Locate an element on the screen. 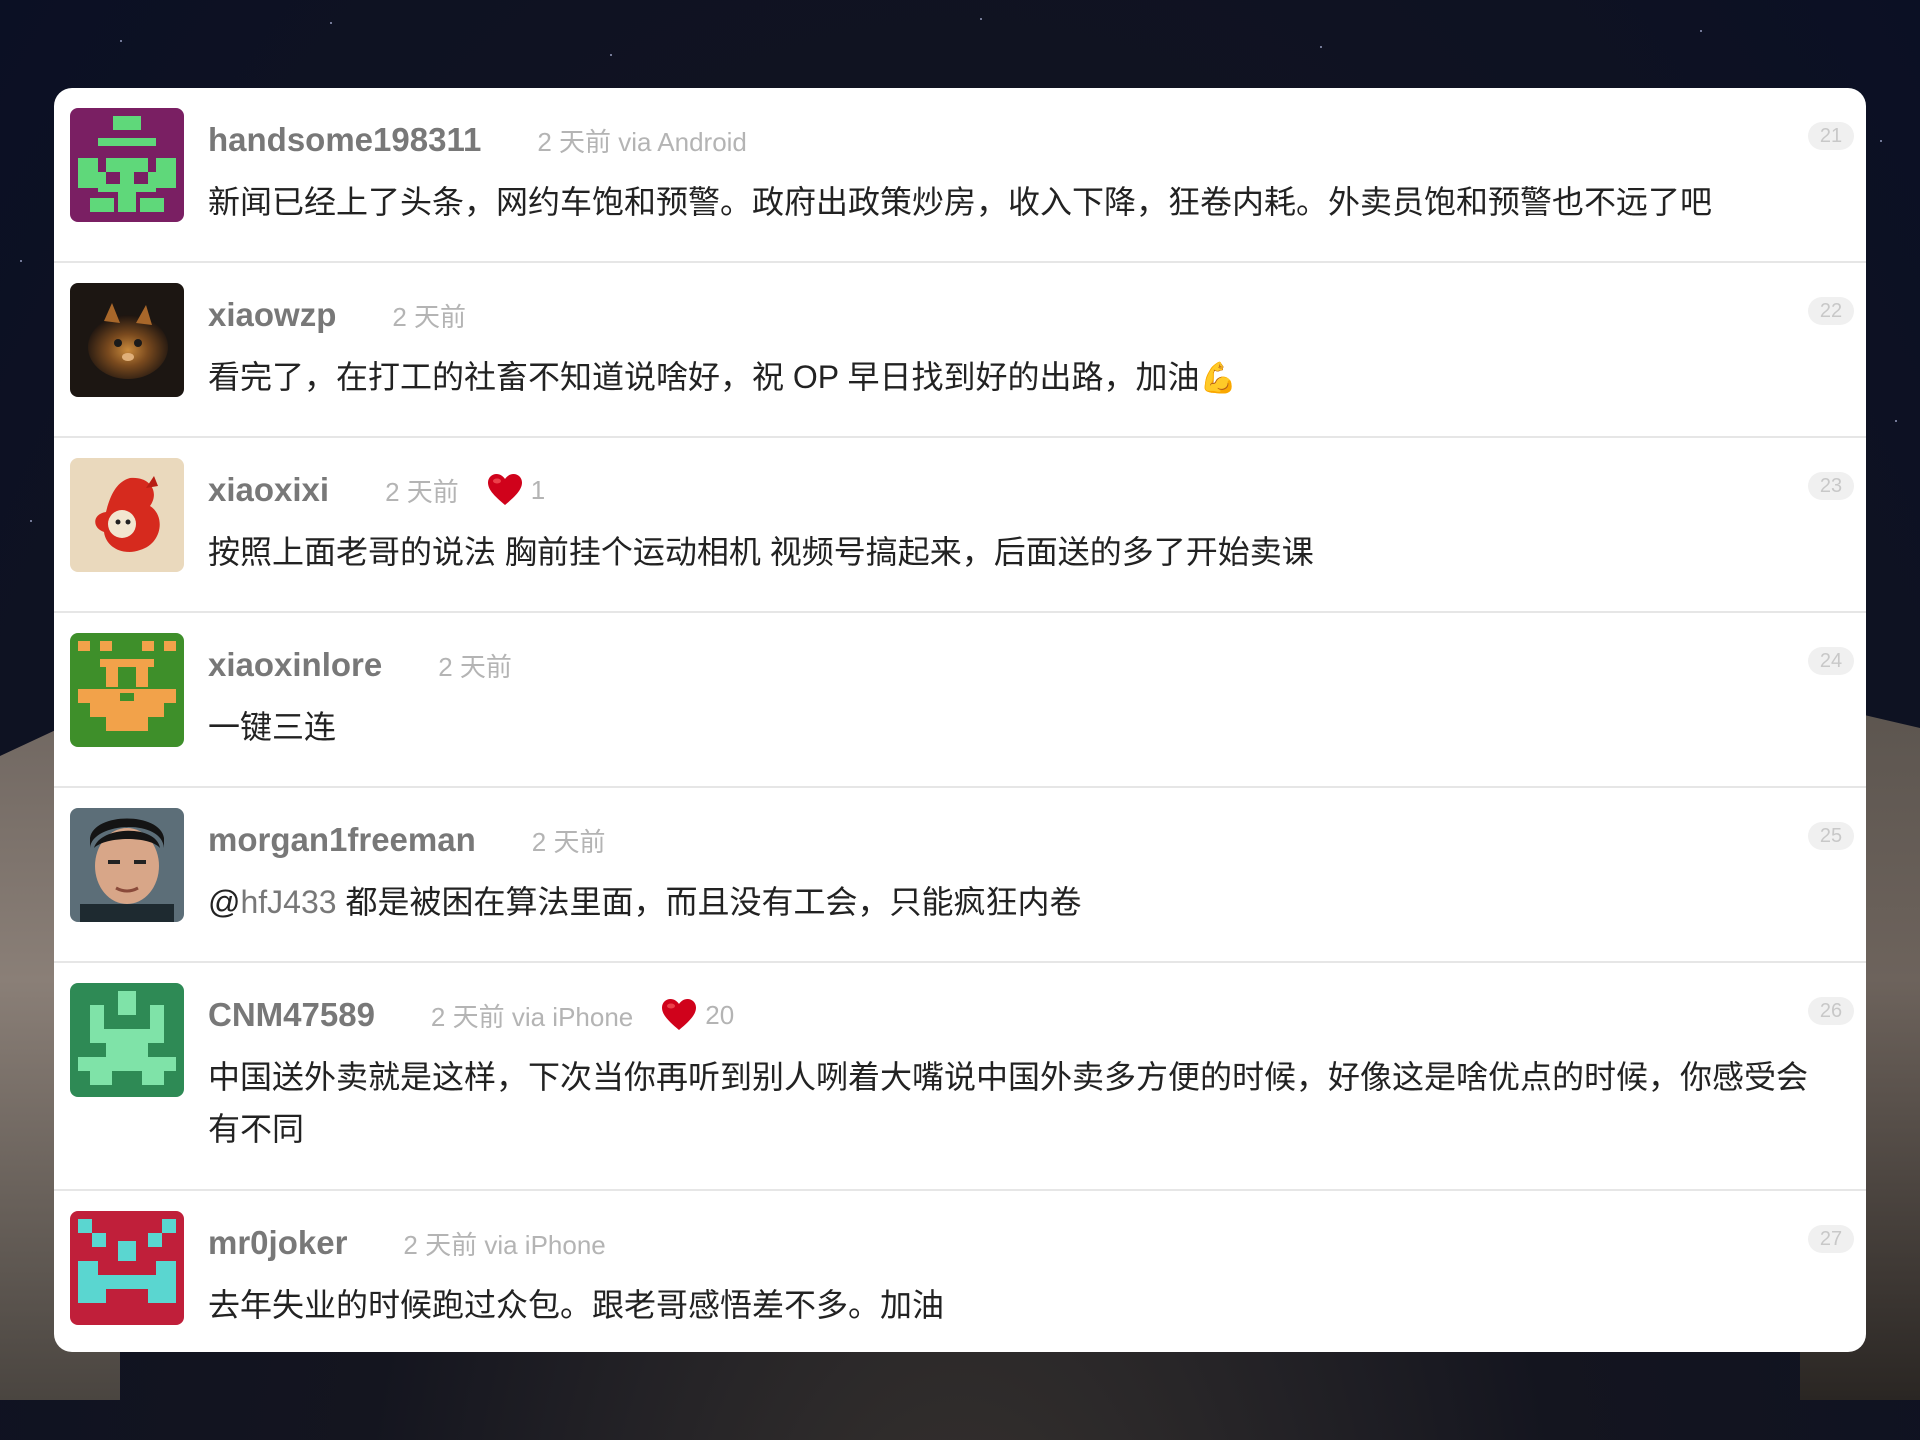  username-link: xiaoxinlore is located at coordinates (295, 665).